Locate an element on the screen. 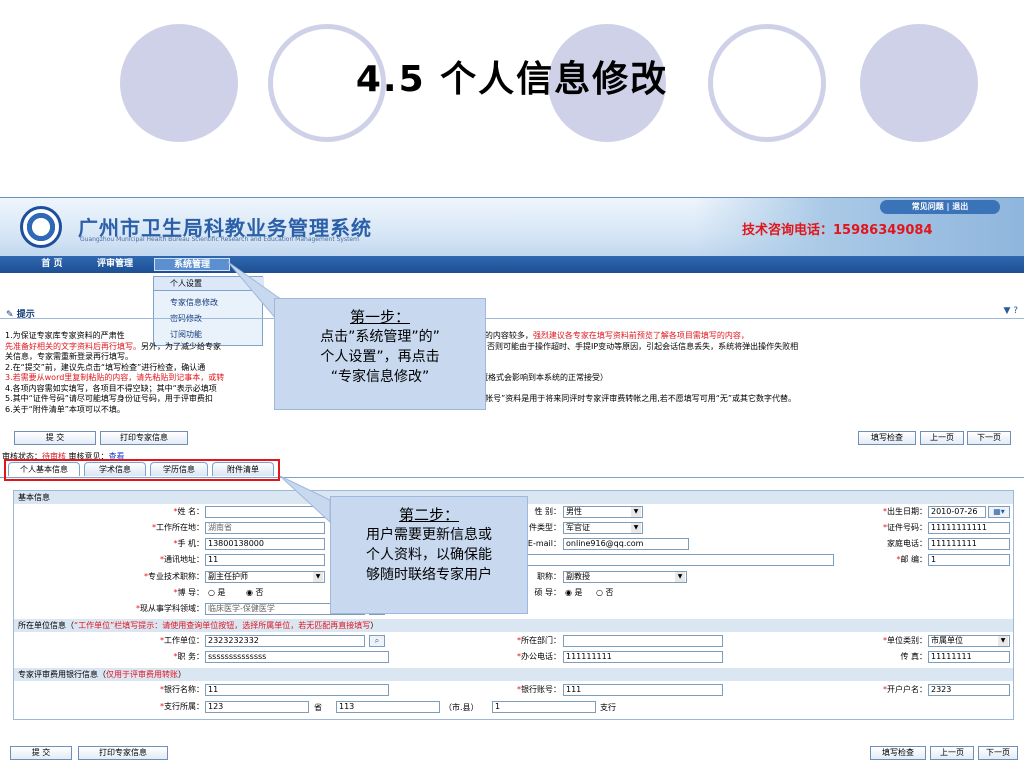 Image resolution: width=1024 pixels, height=768 pixels. unit-input: 2323232332 is located at coordinates (285, 641).